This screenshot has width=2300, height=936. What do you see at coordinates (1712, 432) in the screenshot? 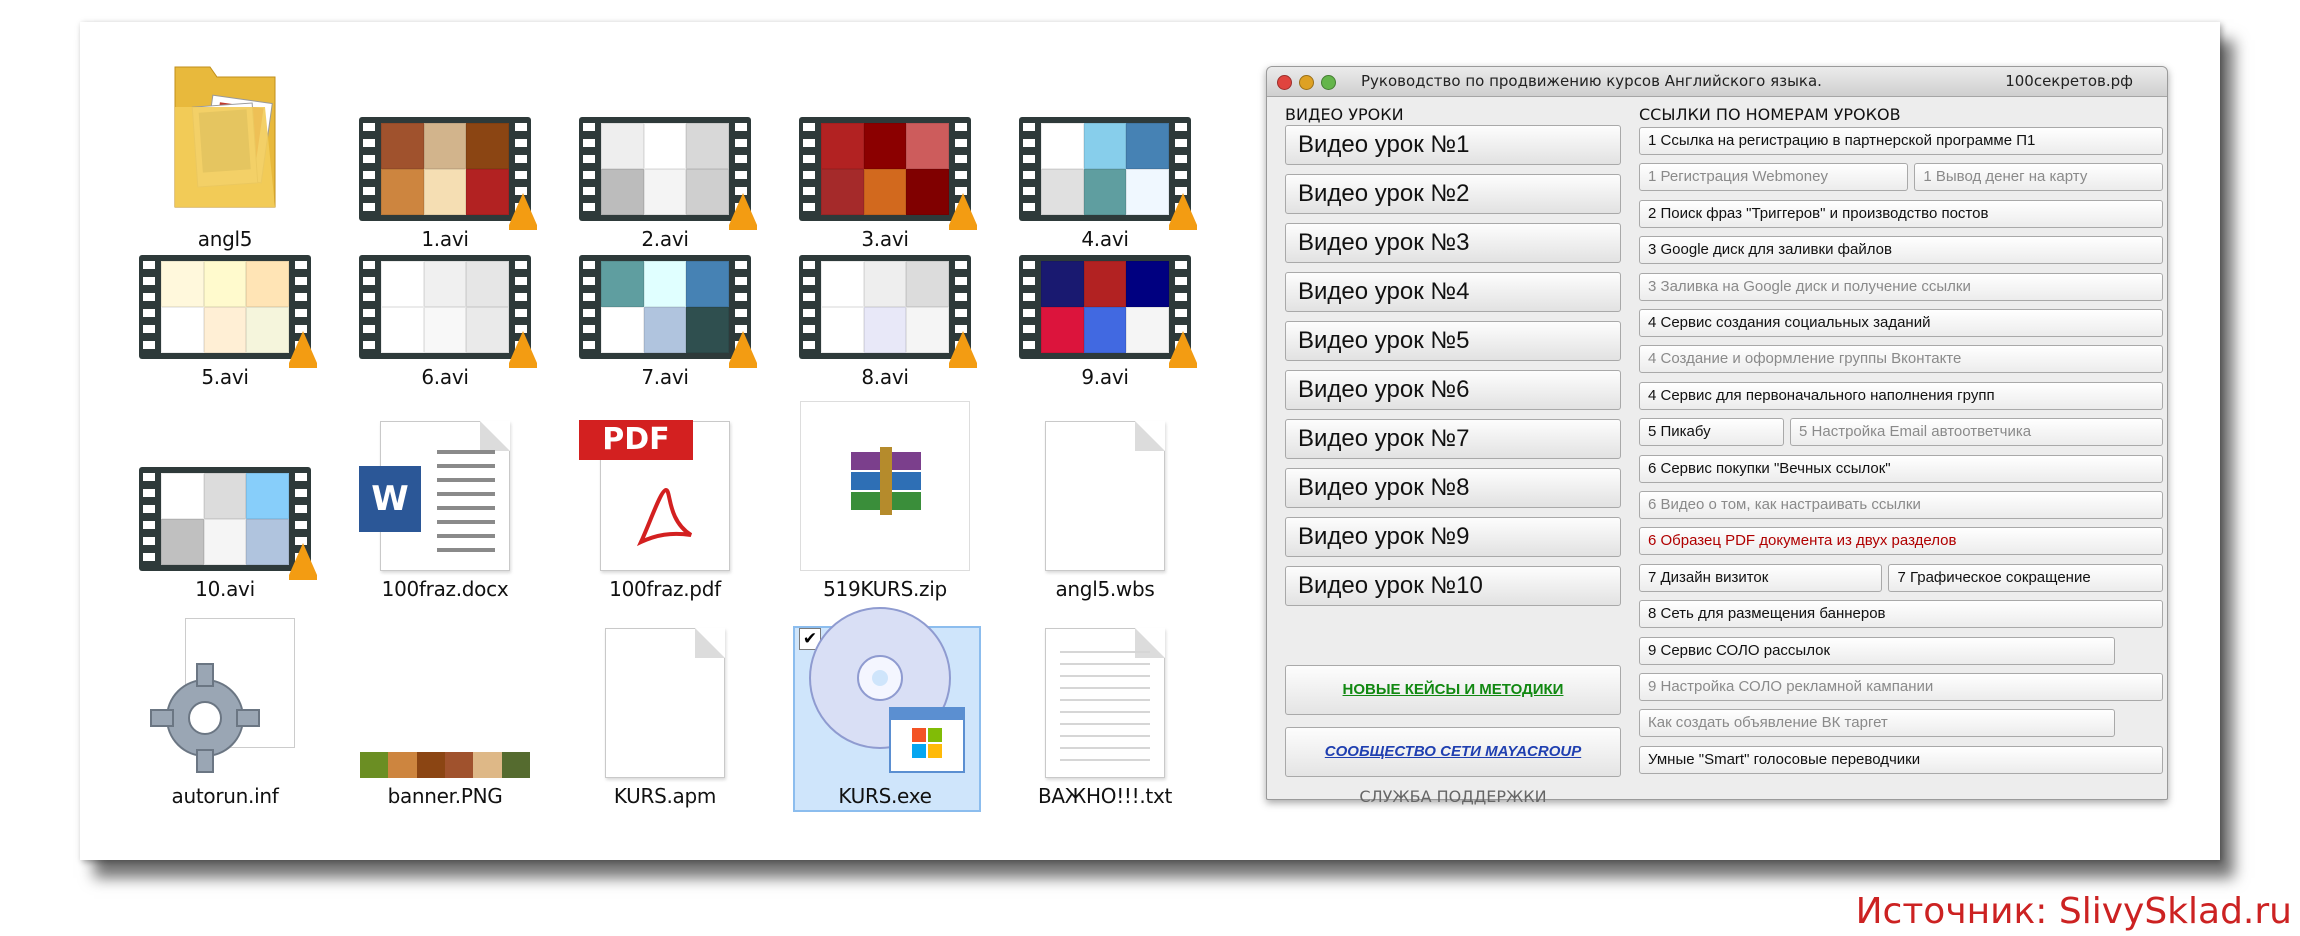
I see `link-button: 5 Пикабу` at bounding box center [1712, 432].